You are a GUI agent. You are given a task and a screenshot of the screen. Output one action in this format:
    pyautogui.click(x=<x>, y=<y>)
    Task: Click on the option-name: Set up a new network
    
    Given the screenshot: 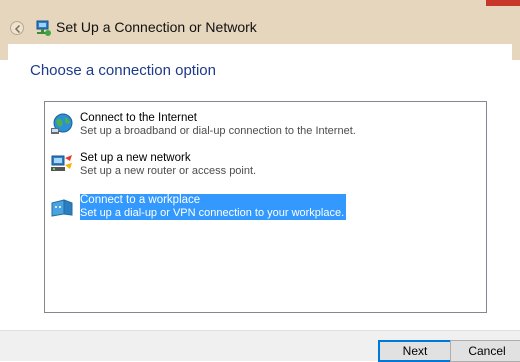 What is the action you would take?
    pyautogui.click(x=135, y=158)
    